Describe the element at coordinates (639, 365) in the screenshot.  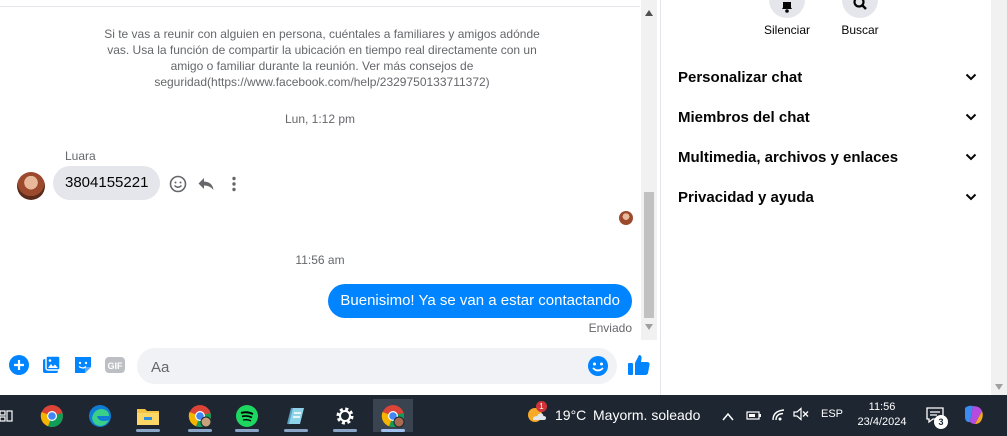
I see `like-icon` at that location.